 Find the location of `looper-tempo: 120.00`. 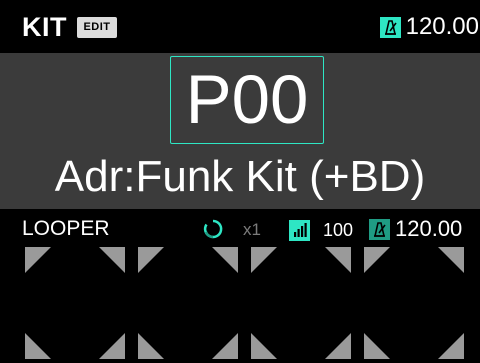

looper-tempo: 120.00 is located at coordinates (415, 229).